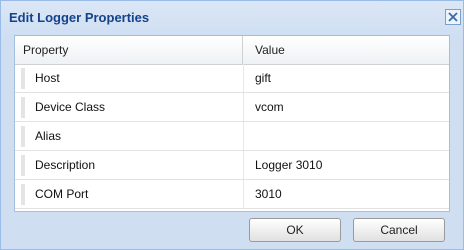 The width and height of the screenshot is (464, 250). I want to click on property-value: 3010, so click(350, 194).